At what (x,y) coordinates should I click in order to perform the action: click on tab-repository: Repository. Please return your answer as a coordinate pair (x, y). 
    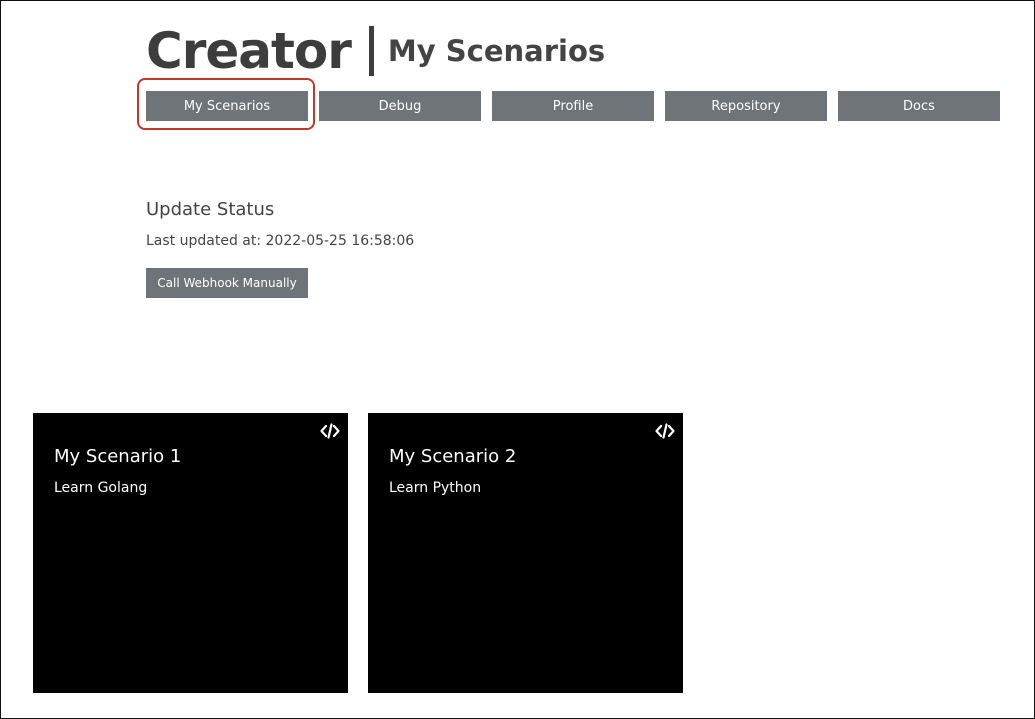
    Looking at the image, I should click on (746, 106).